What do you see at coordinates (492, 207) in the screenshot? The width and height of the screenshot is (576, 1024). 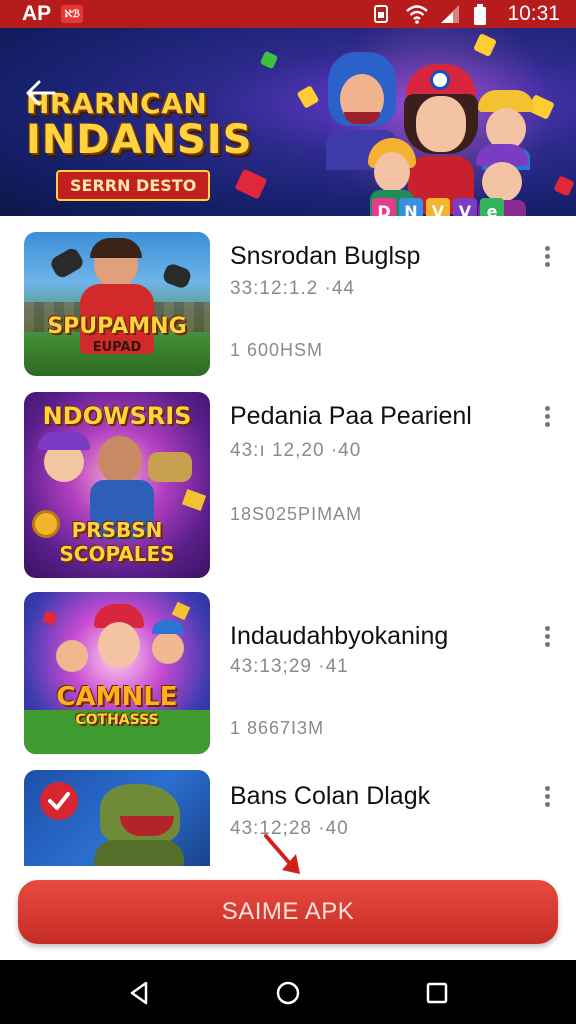 I see `letter-block: e` at bounding box center [492, 207].